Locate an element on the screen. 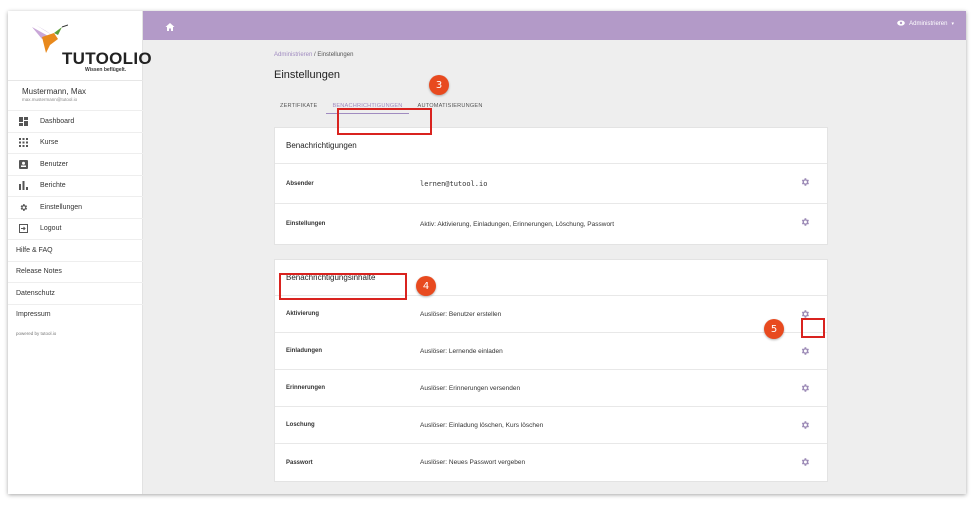 The image size is (978, 508). powered-by: powered by tutool.io is located at coordinates (75, 333).